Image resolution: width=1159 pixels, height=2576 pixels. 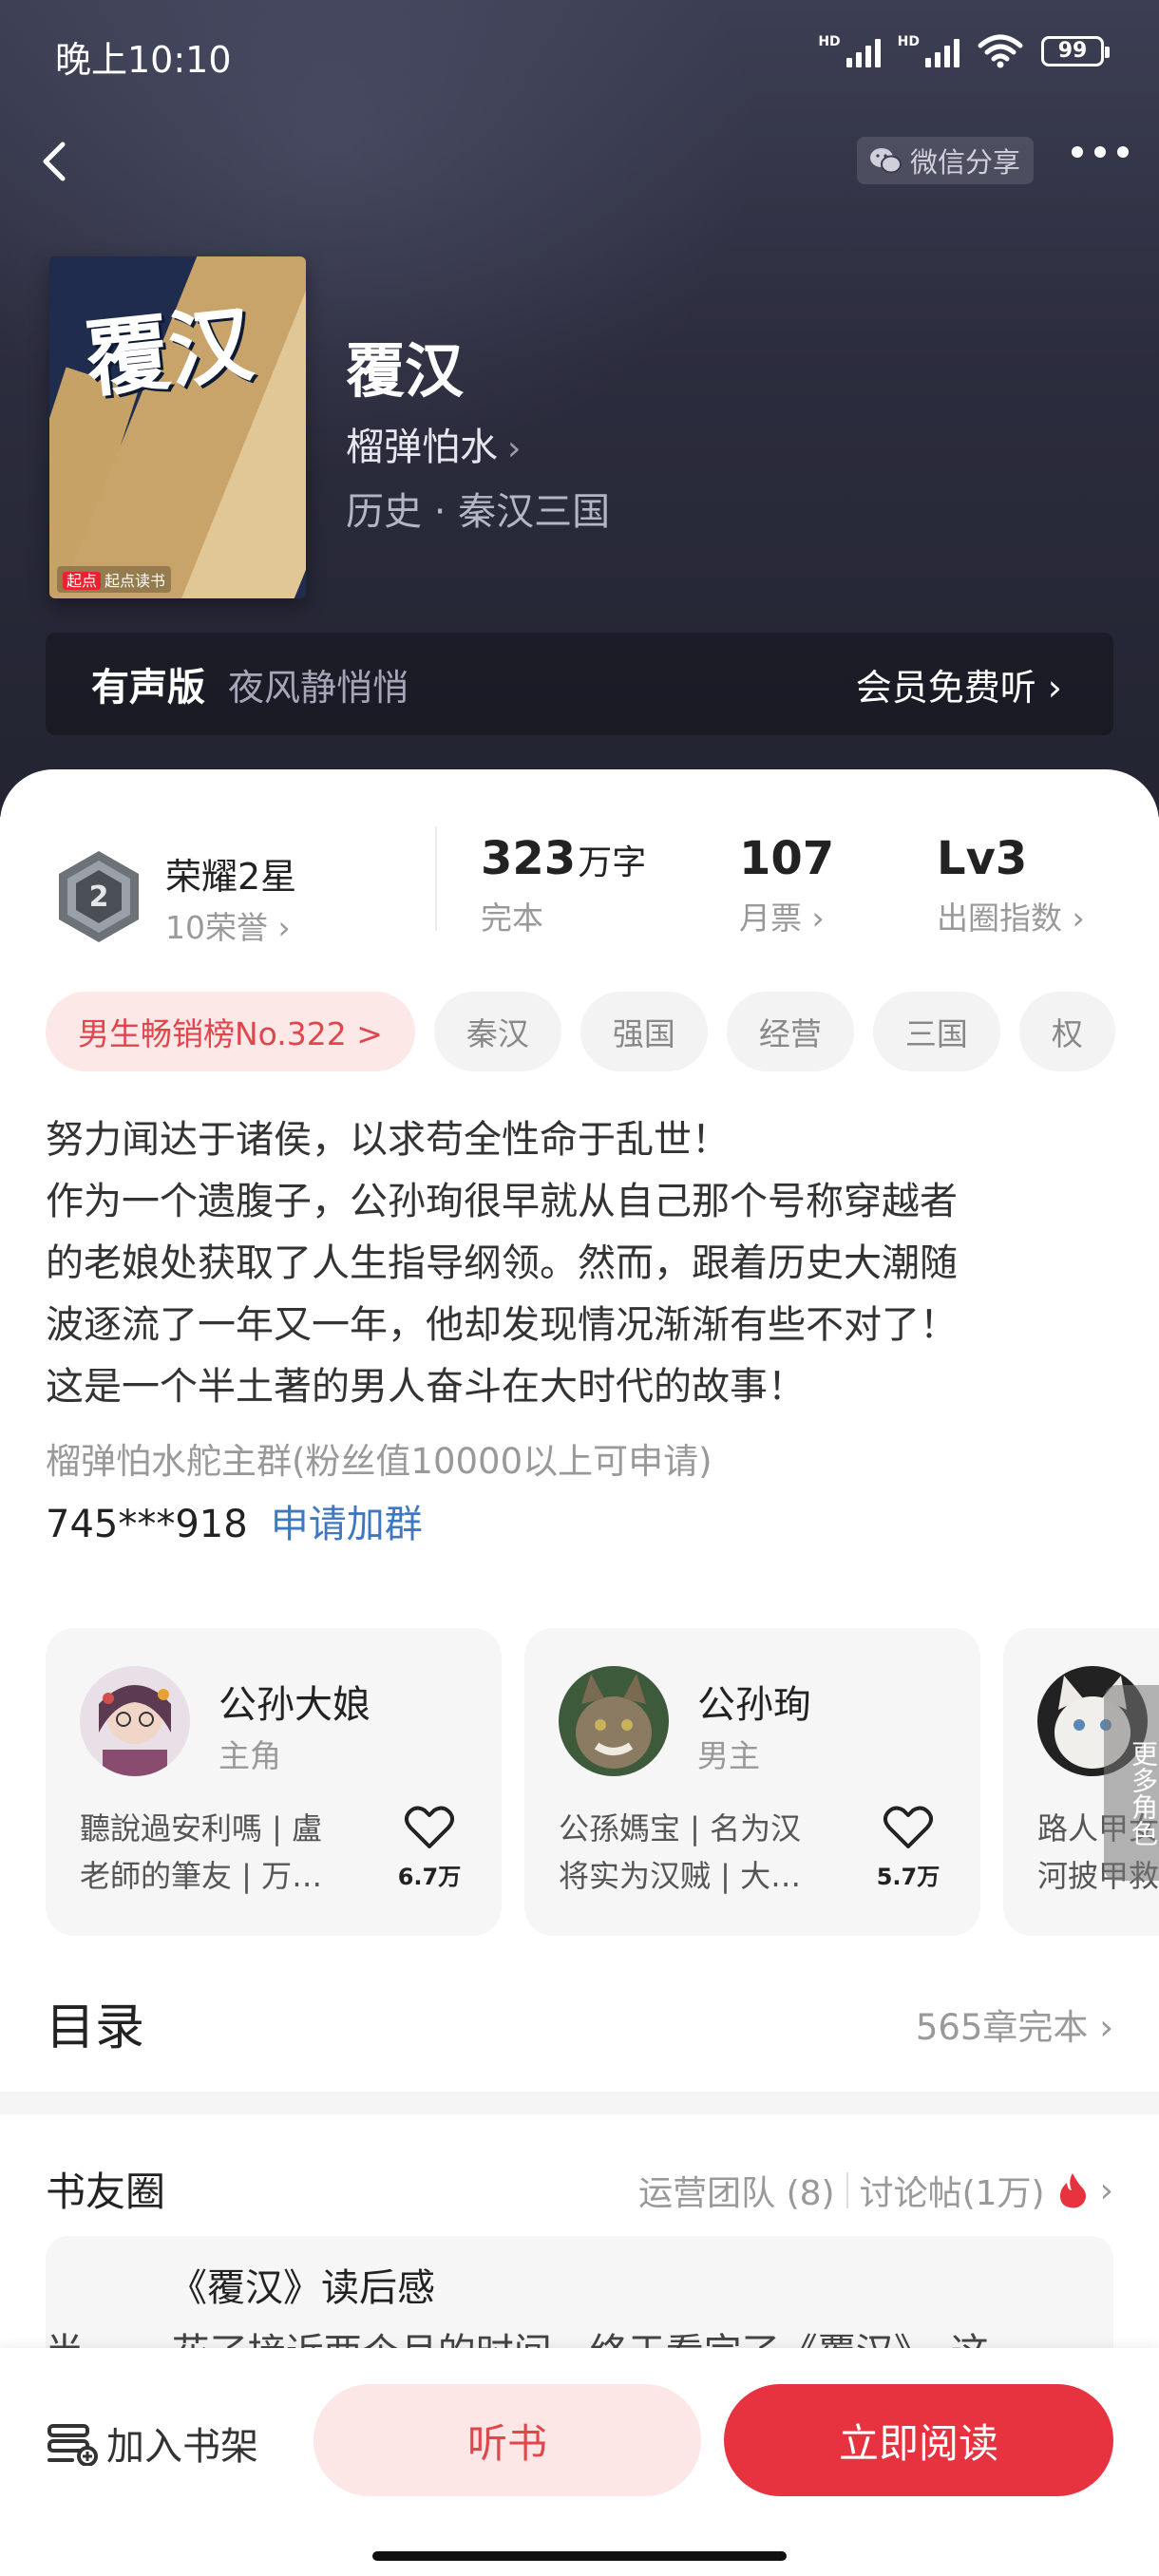 I want to click on more-characters-button: 更多角色, so click(x=1131, y=1783).